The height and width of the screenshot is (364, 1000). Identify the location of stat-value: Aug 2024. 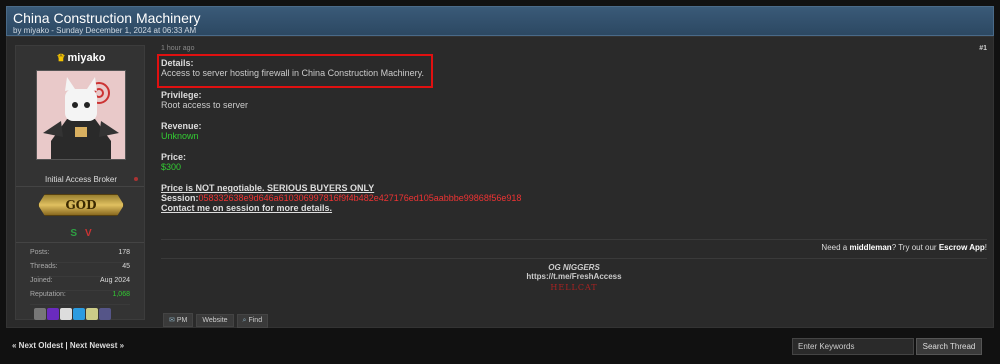
(115, 280).